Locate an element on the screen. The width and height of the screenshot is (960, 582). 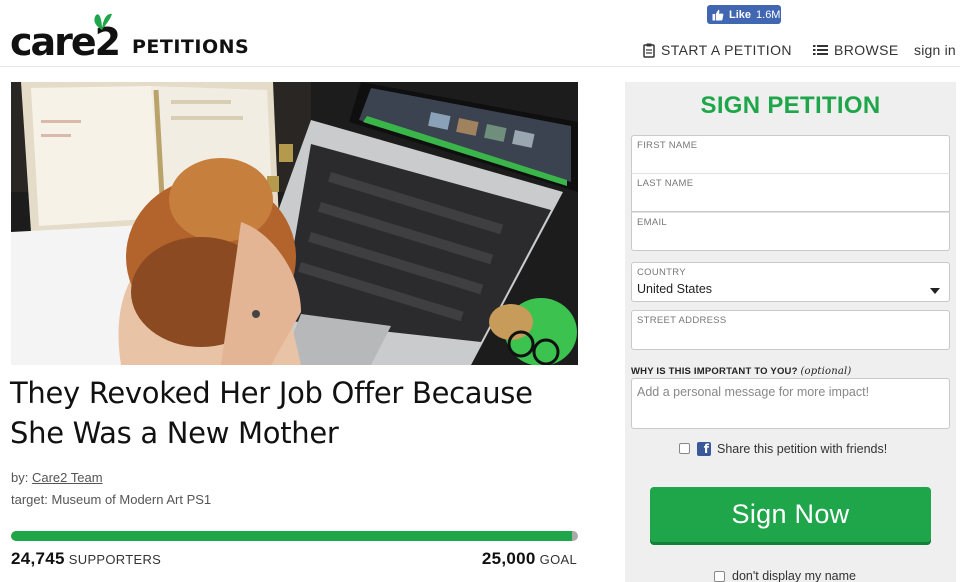
facebook-like-count: 1.6M is located at coordinates (768, 14).